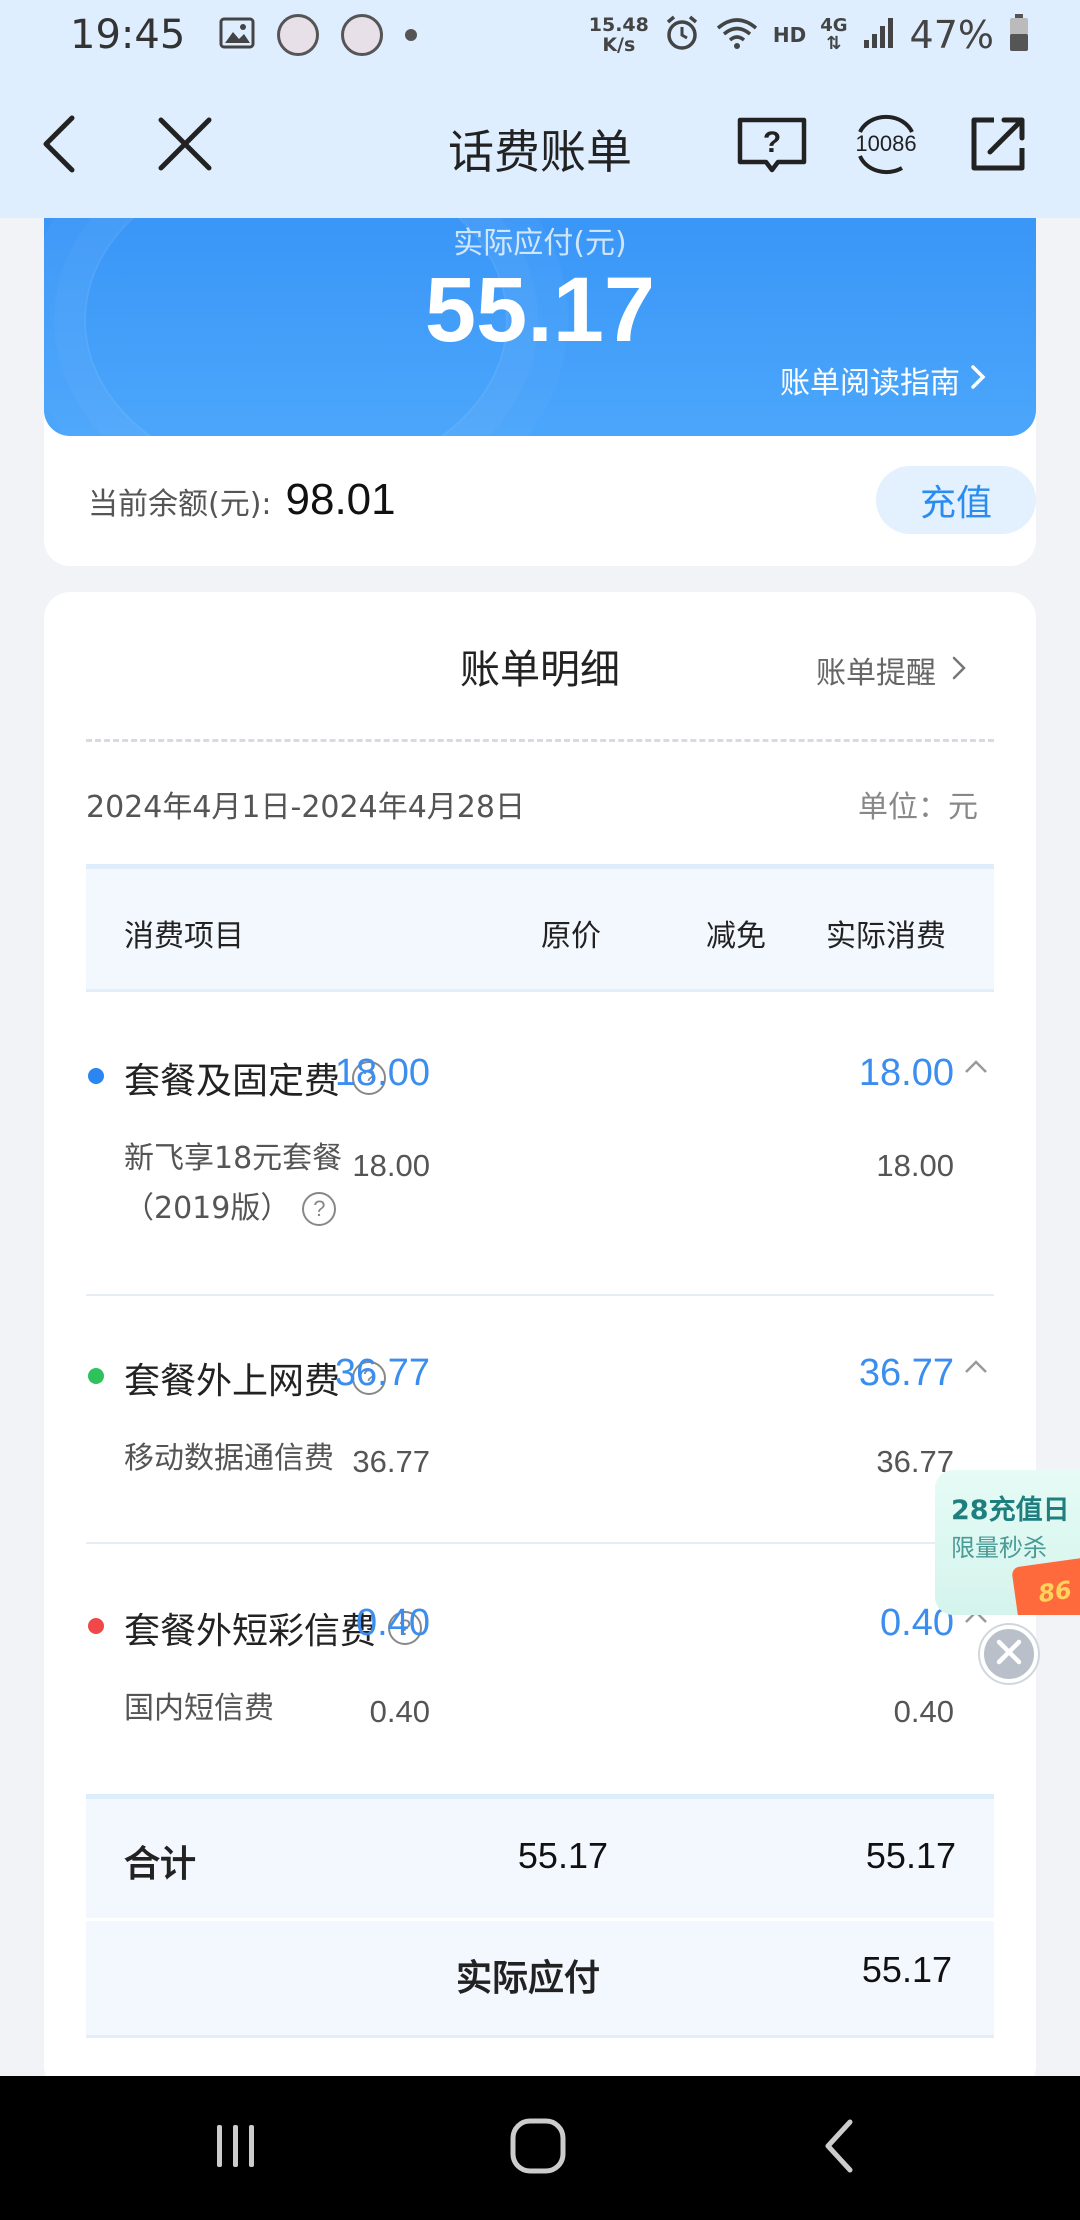 This screenshot has height=2220, width=1080. I want to click on coupon-icon: 86, so click(1045, 1585).